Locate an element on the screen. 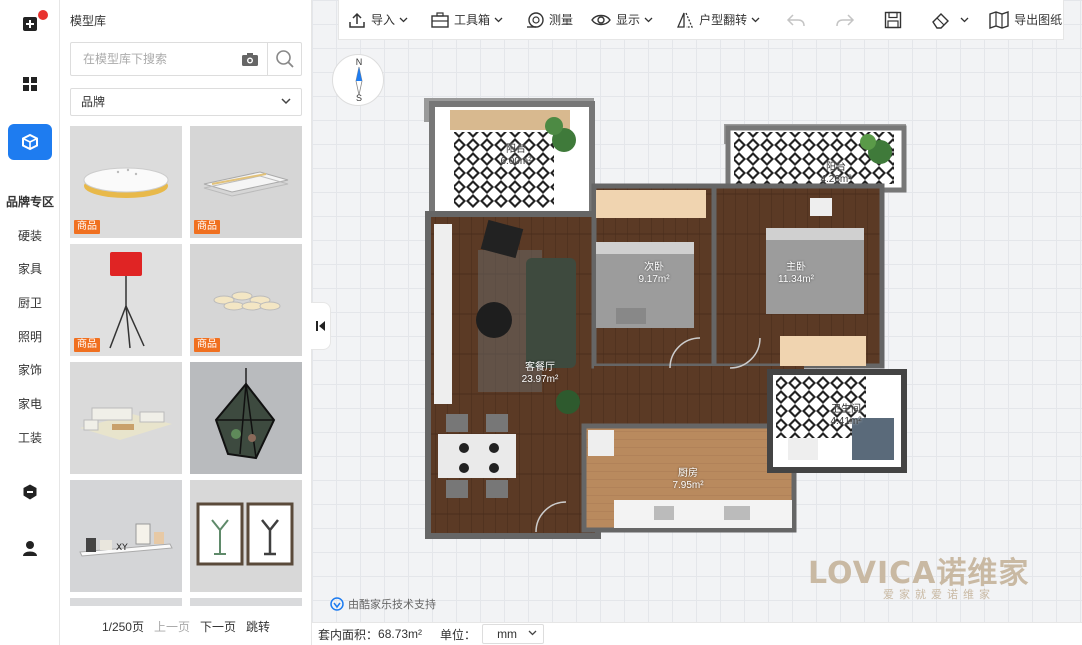 The height and width of the screenshot is (645, 1082). pagination: 1/250页 上一页 下一页 跳转 is located at coordinates (186, 626).